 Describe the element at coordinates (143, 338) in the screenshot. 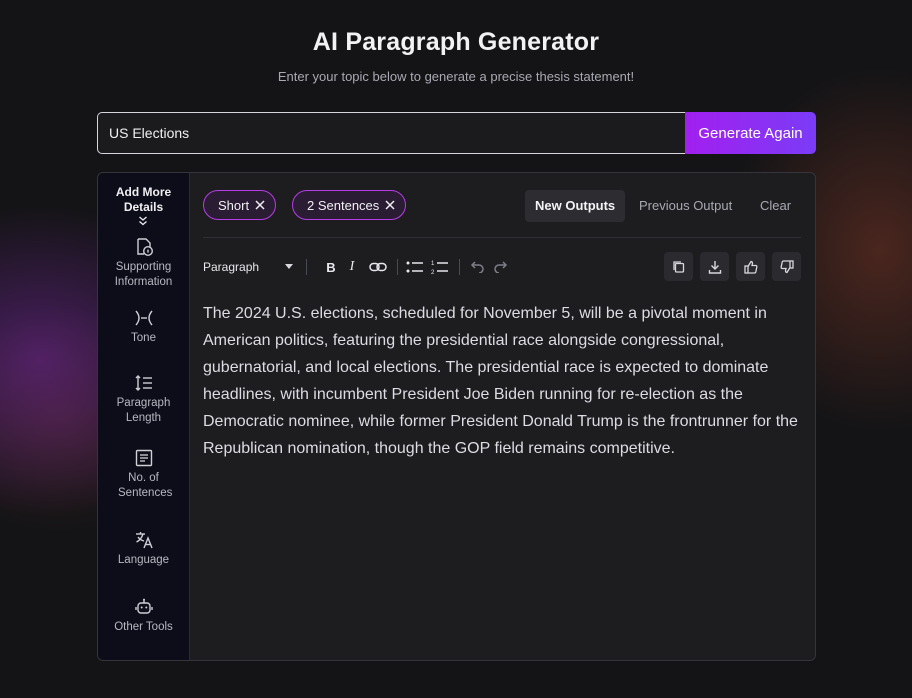

I see `sidebar-item-label: Tone` at that location.